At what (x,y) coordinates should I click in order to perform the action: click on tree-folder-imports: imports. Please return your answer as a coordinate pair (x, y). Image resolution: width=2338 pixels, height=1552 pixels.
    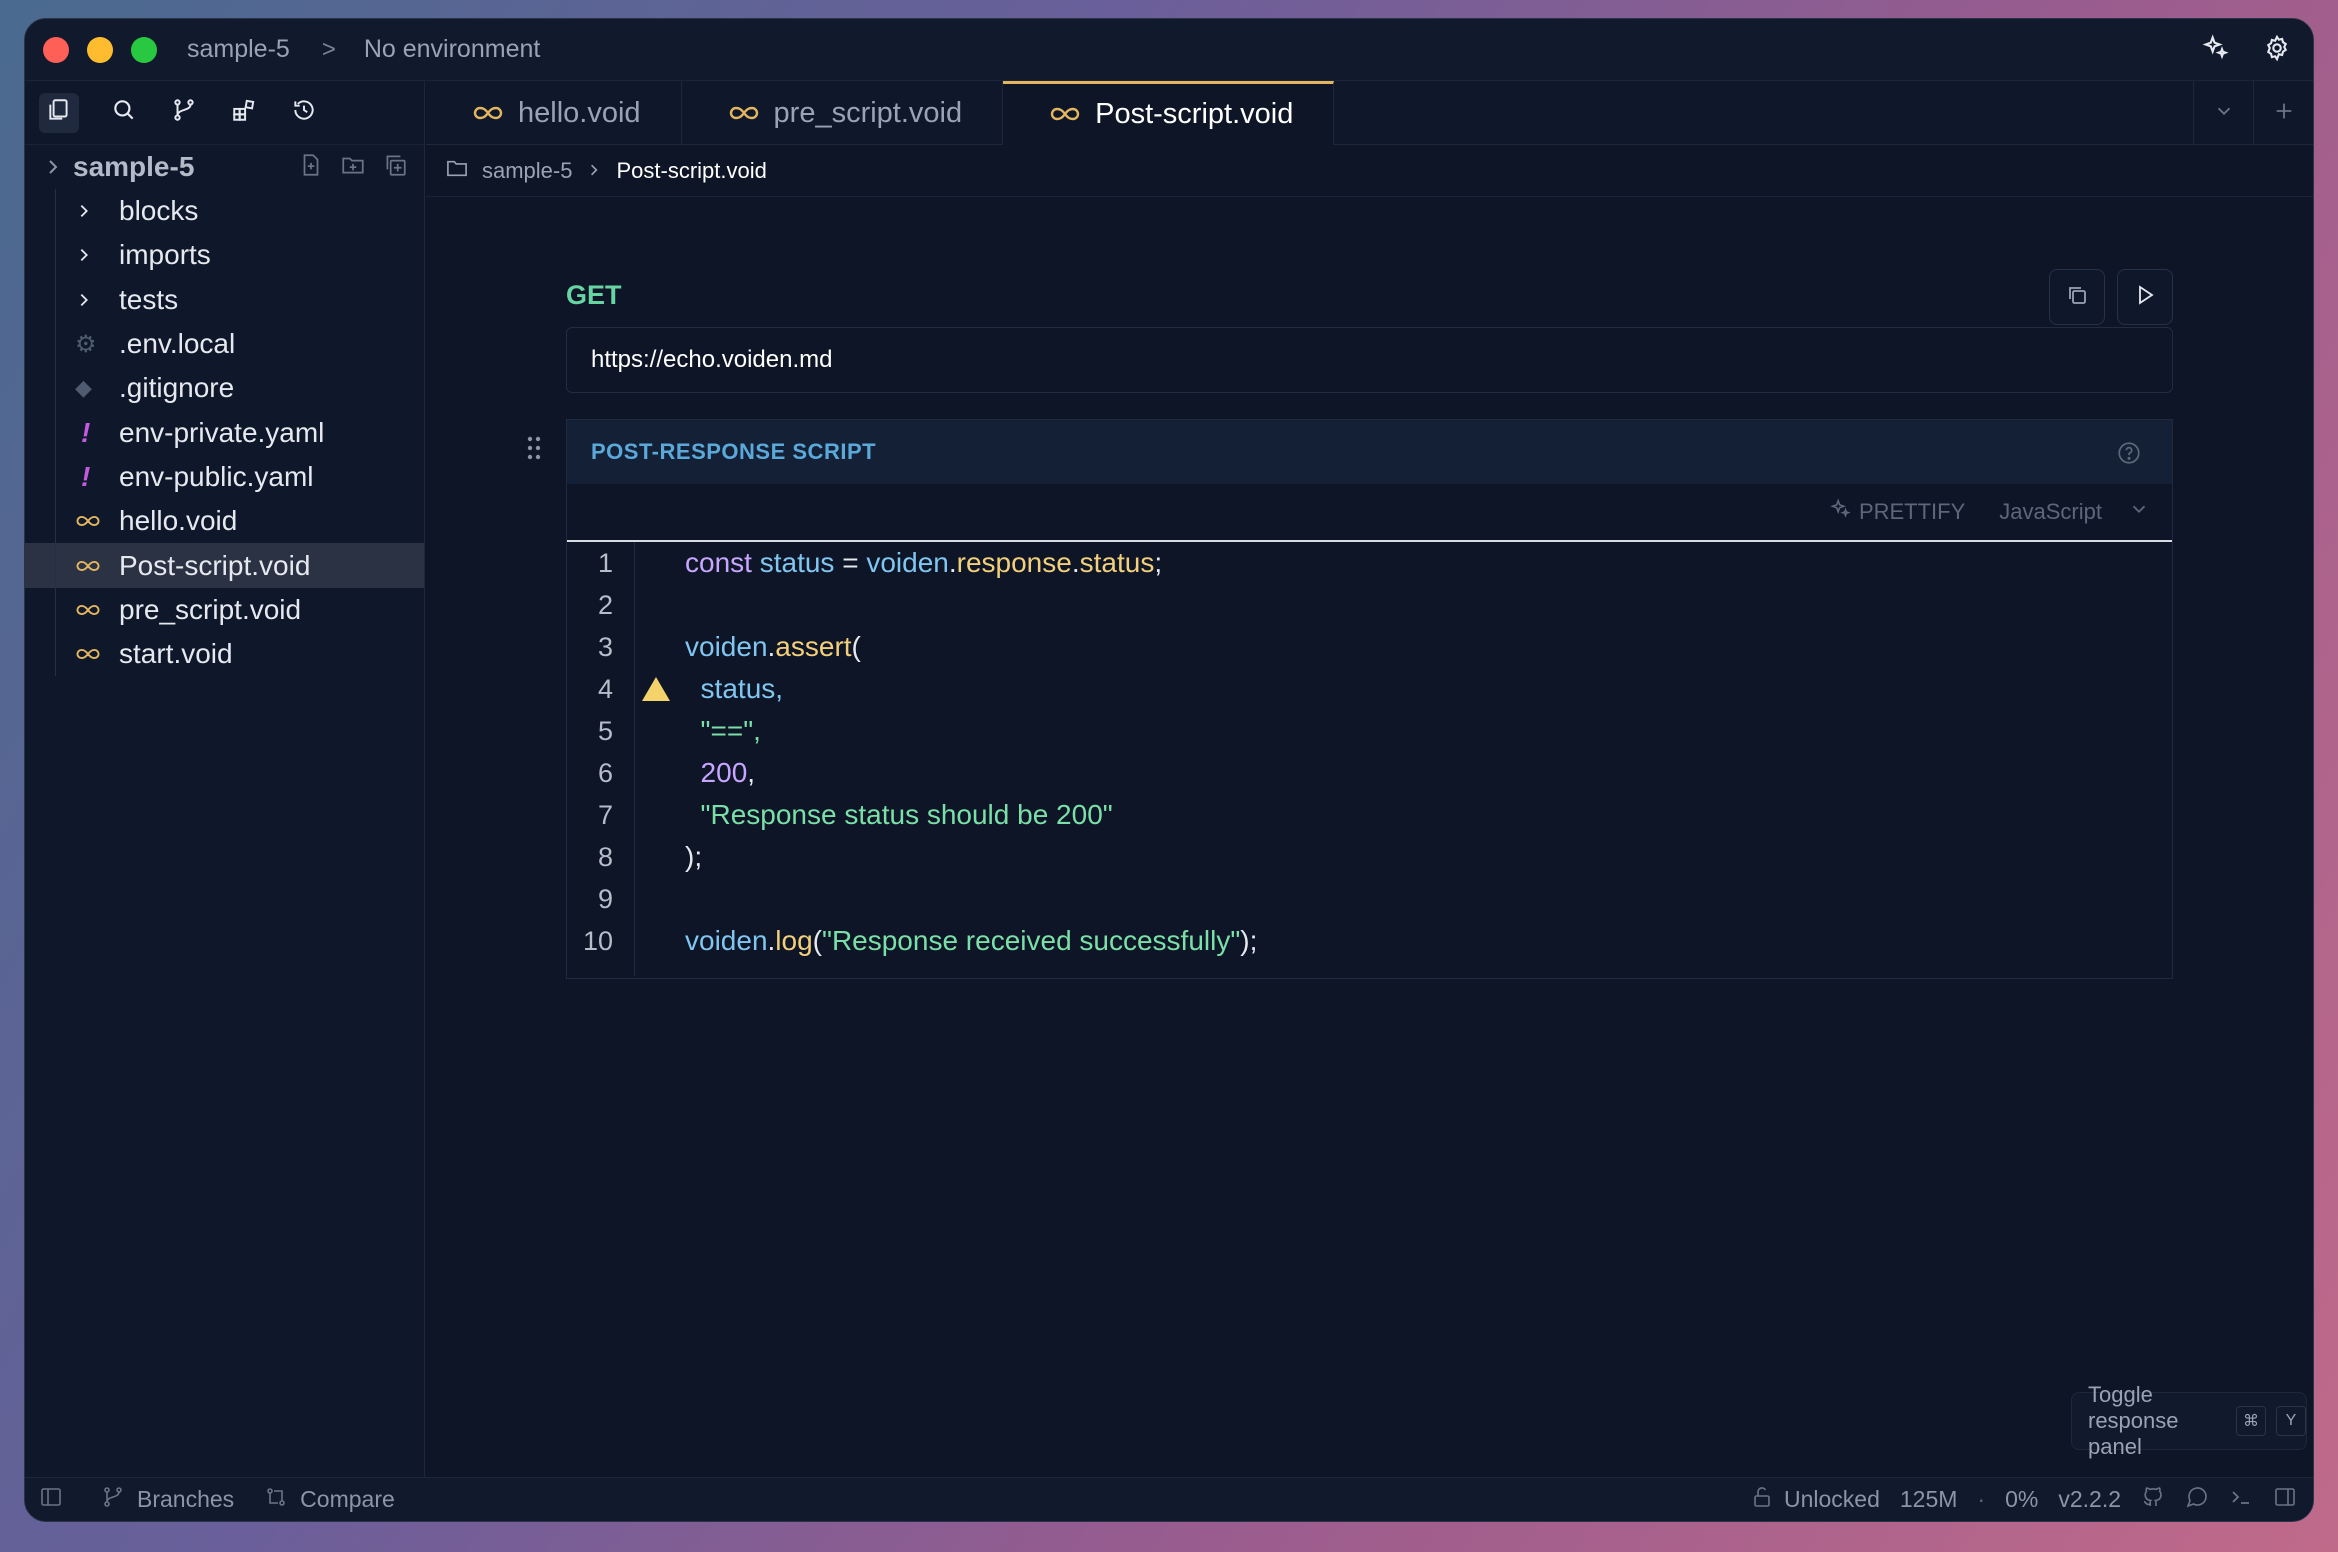
    Looking at the image, I should click on (224, 255).